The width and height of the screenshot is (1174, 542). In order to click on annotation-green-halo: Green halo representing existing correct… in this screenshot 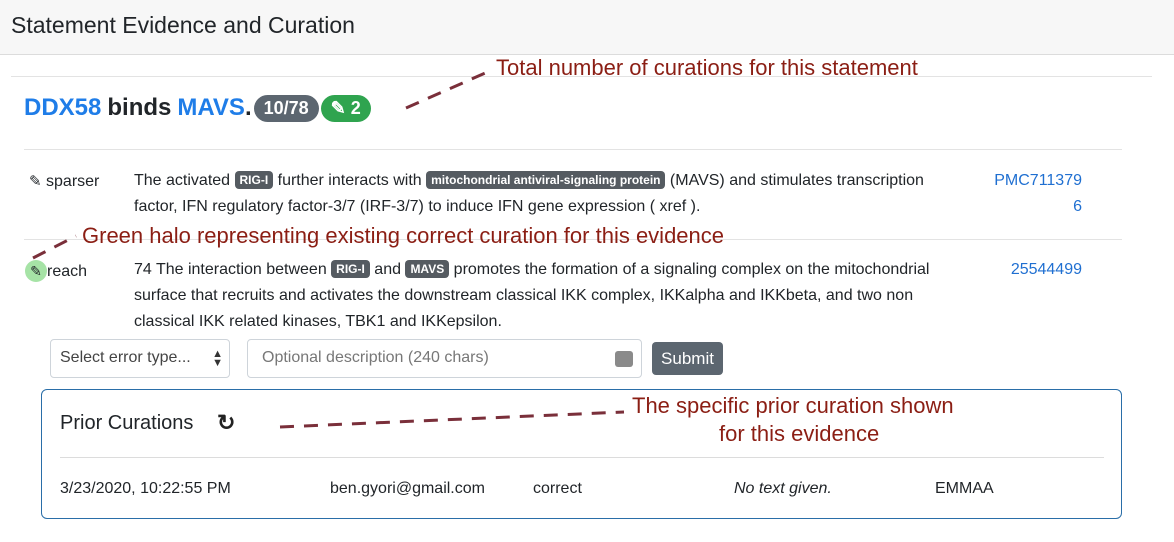, I will do `click(403, 235)`.